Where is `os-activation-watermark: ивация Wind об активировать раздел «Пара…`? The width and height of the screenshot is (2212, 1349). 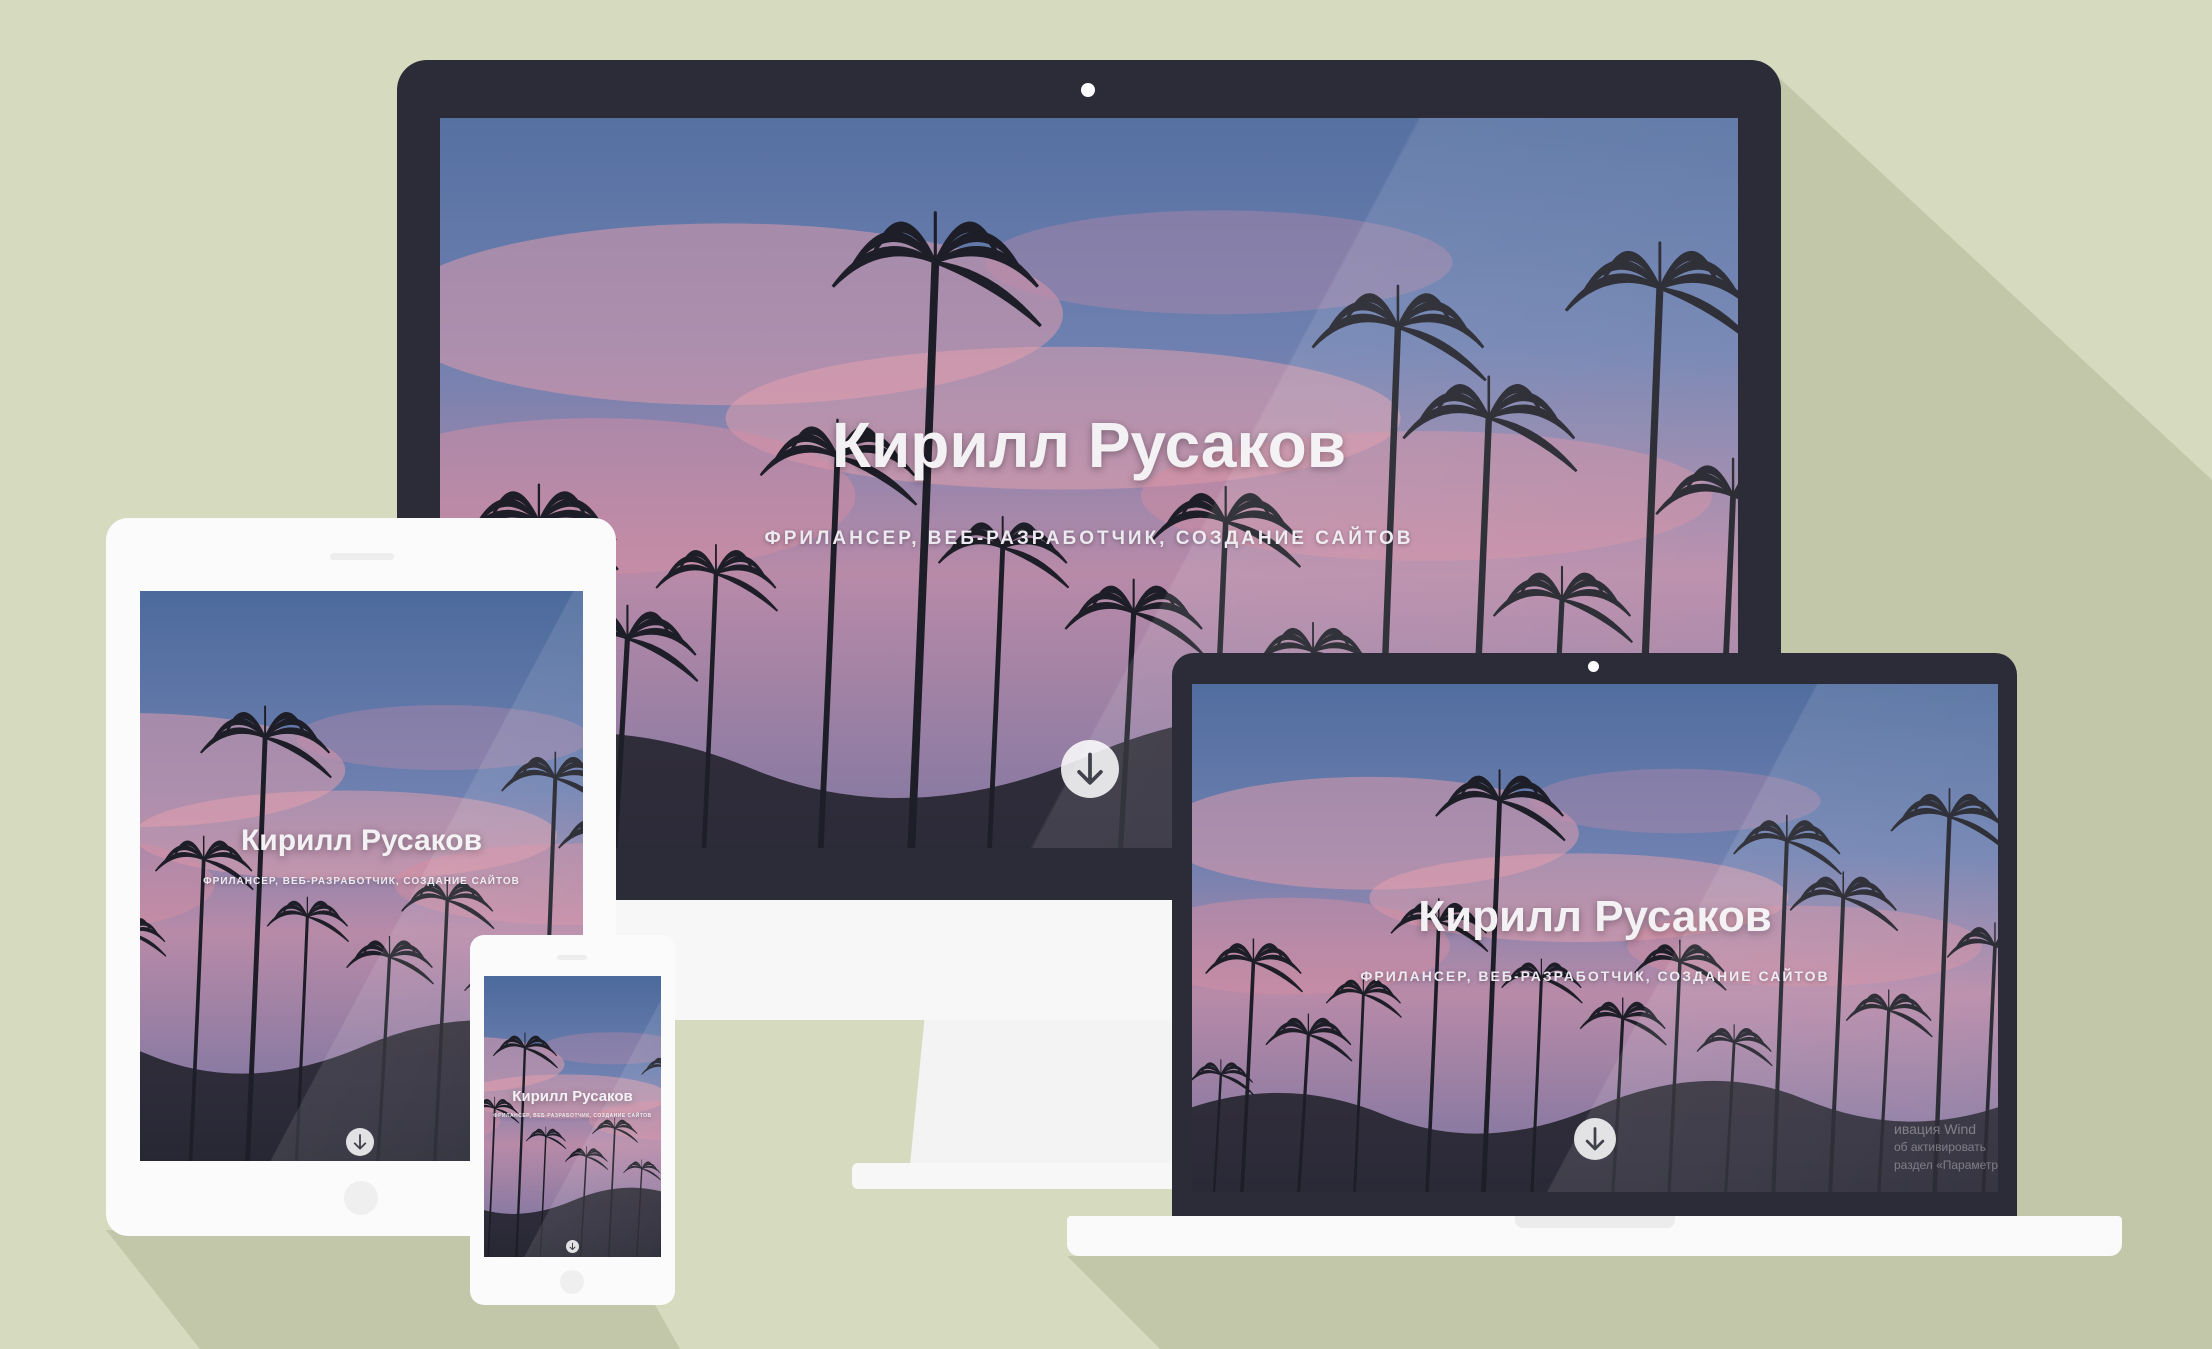
os-activation-watermark: ивация Wind об активировать раздел «Пара… is located at coordinates (1946, 1147).